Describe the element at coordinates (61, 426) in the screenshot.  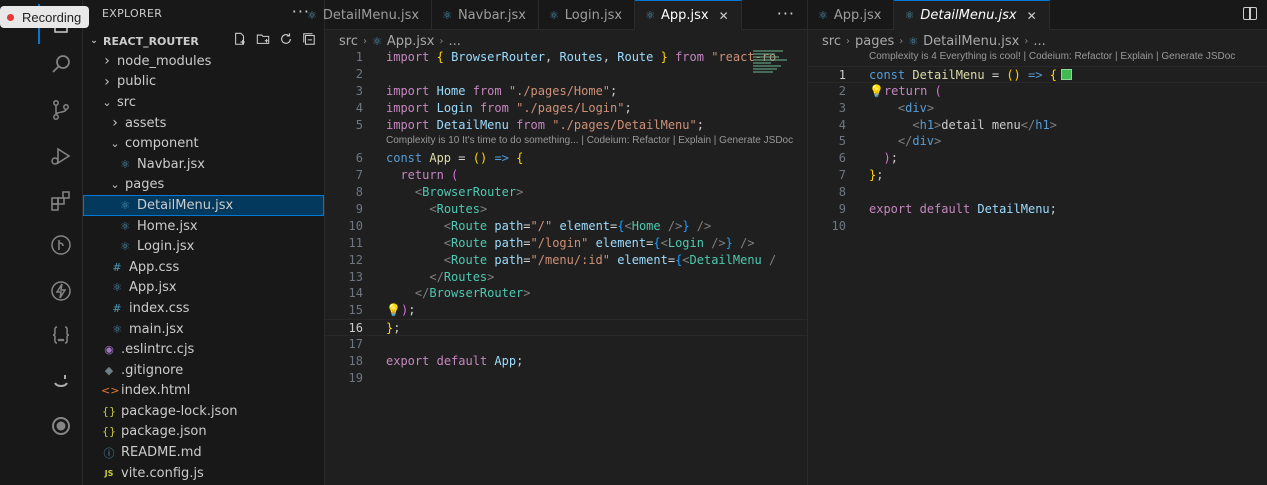
I see `target-icon` at that location.